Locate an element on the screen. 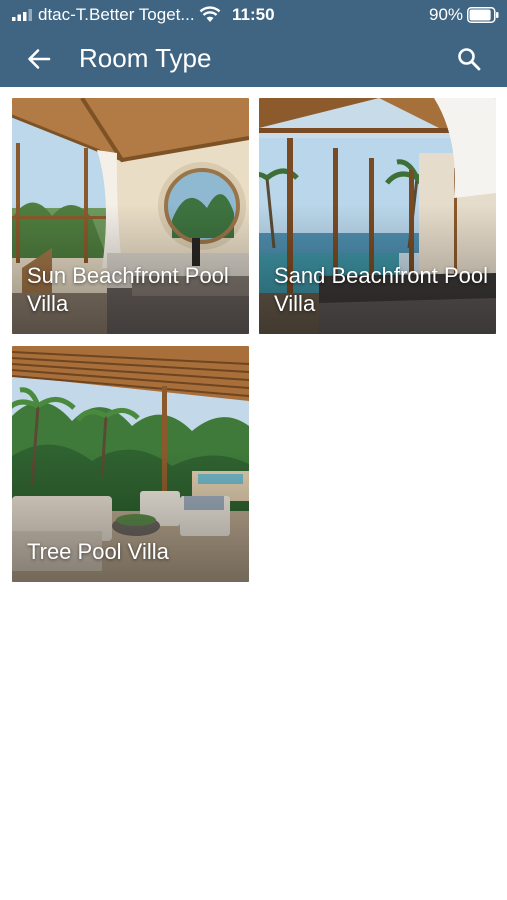 This screenshot has width=507, height=900. room-card: Tree Pool Villa is located at coordinates (130, 464).